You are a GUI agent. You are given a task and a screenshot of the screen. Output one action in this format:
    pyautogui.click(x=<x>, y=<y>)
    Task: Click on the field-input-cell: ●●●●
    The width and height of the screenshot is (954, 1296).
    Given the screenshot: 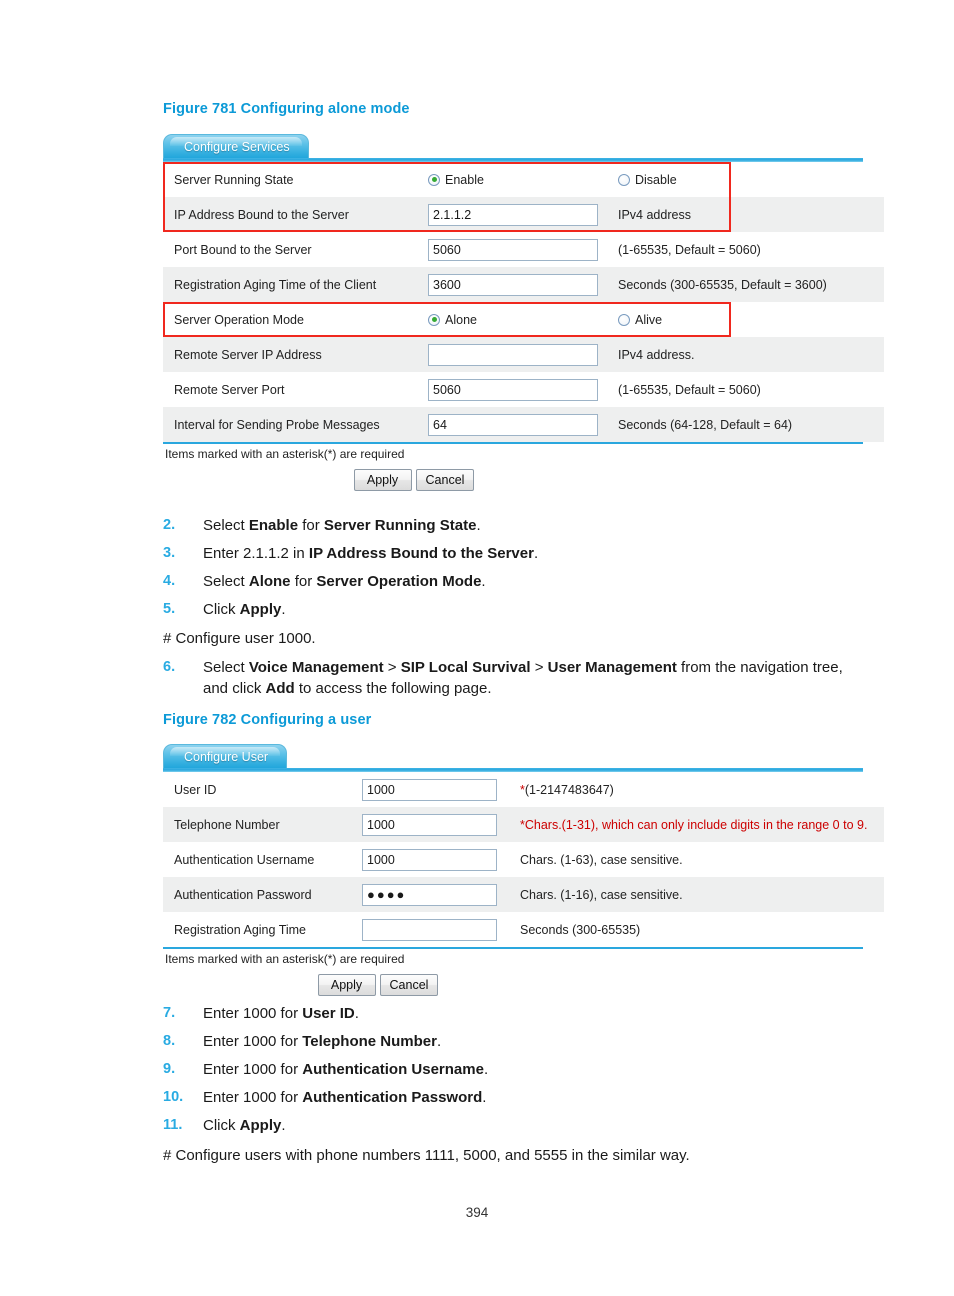 What is the action you would take?
    pyautogui.click(x=436, y=894)
    